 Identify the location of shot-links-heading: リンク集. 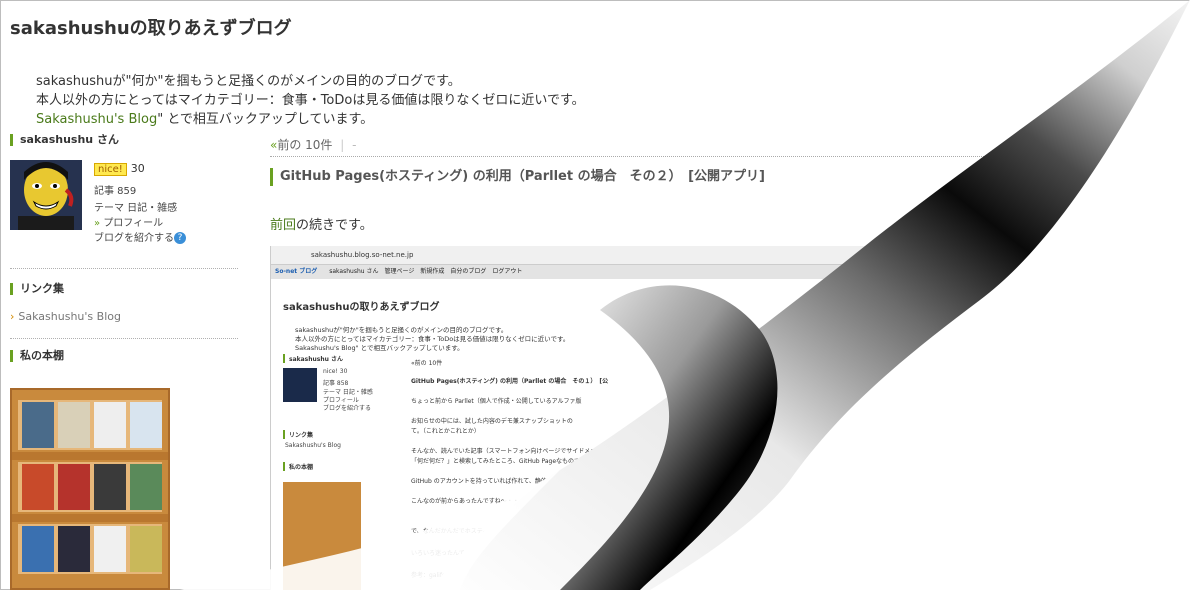
(298, 434).